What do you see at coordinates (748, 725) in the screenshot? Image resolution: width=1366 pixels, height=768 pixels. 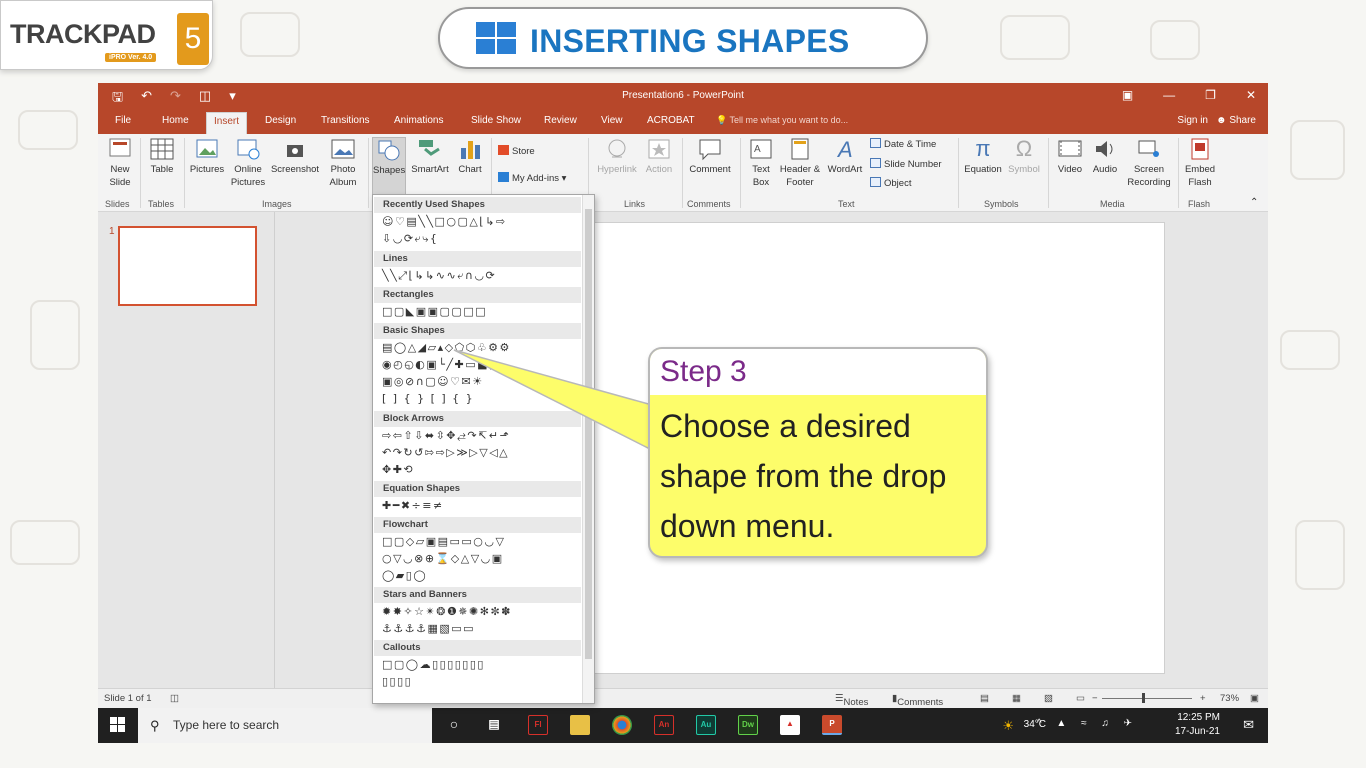 I see `dreamweaver-app-icon: Dw` at bounding box center [748, 725].